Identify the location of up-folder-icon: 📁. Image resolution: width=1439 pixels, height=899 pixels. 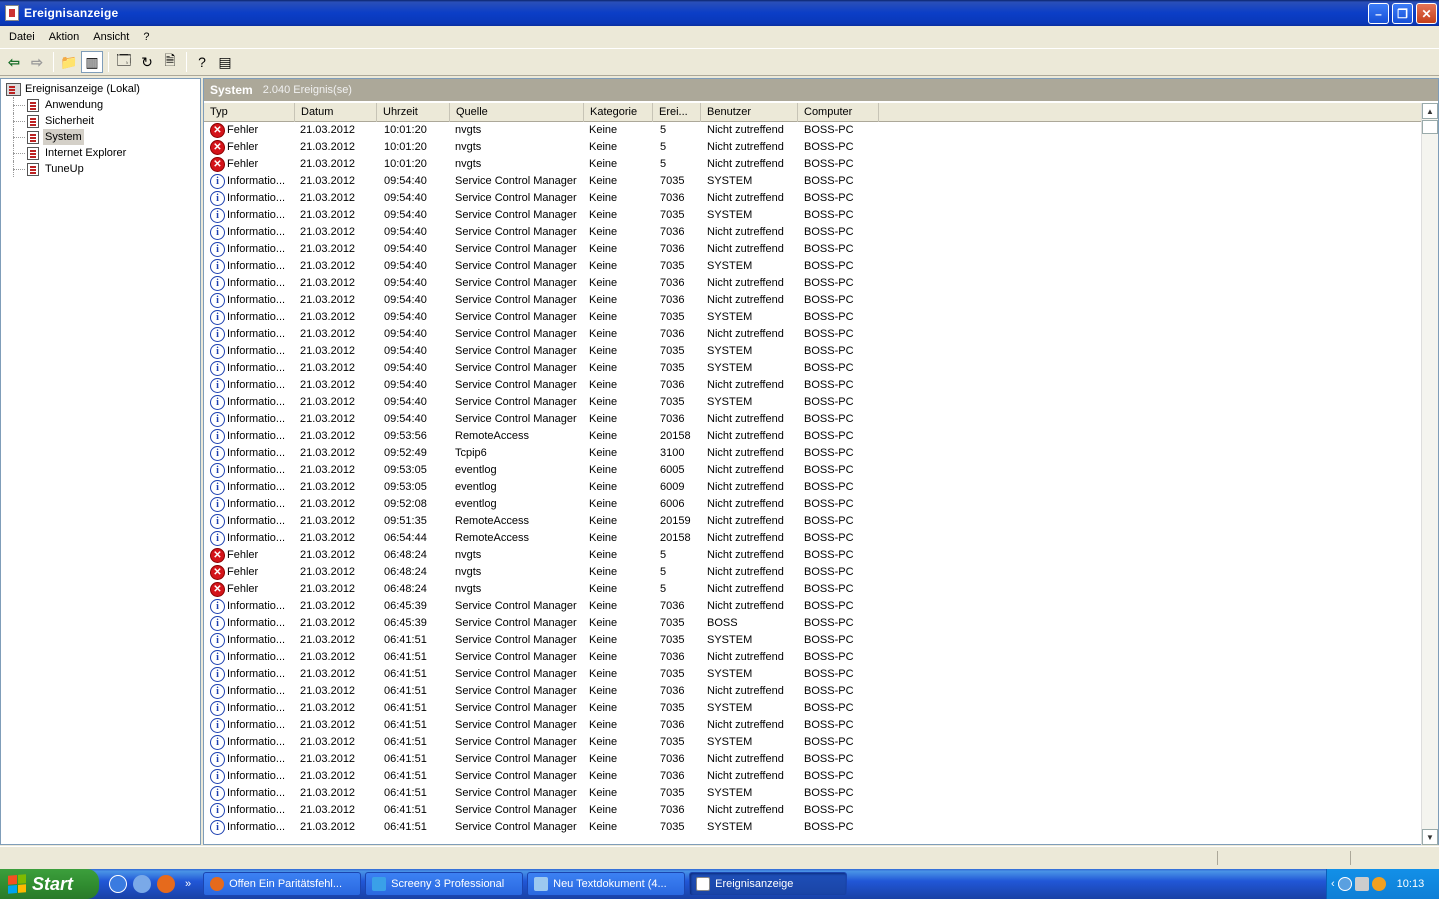
(69, 62).